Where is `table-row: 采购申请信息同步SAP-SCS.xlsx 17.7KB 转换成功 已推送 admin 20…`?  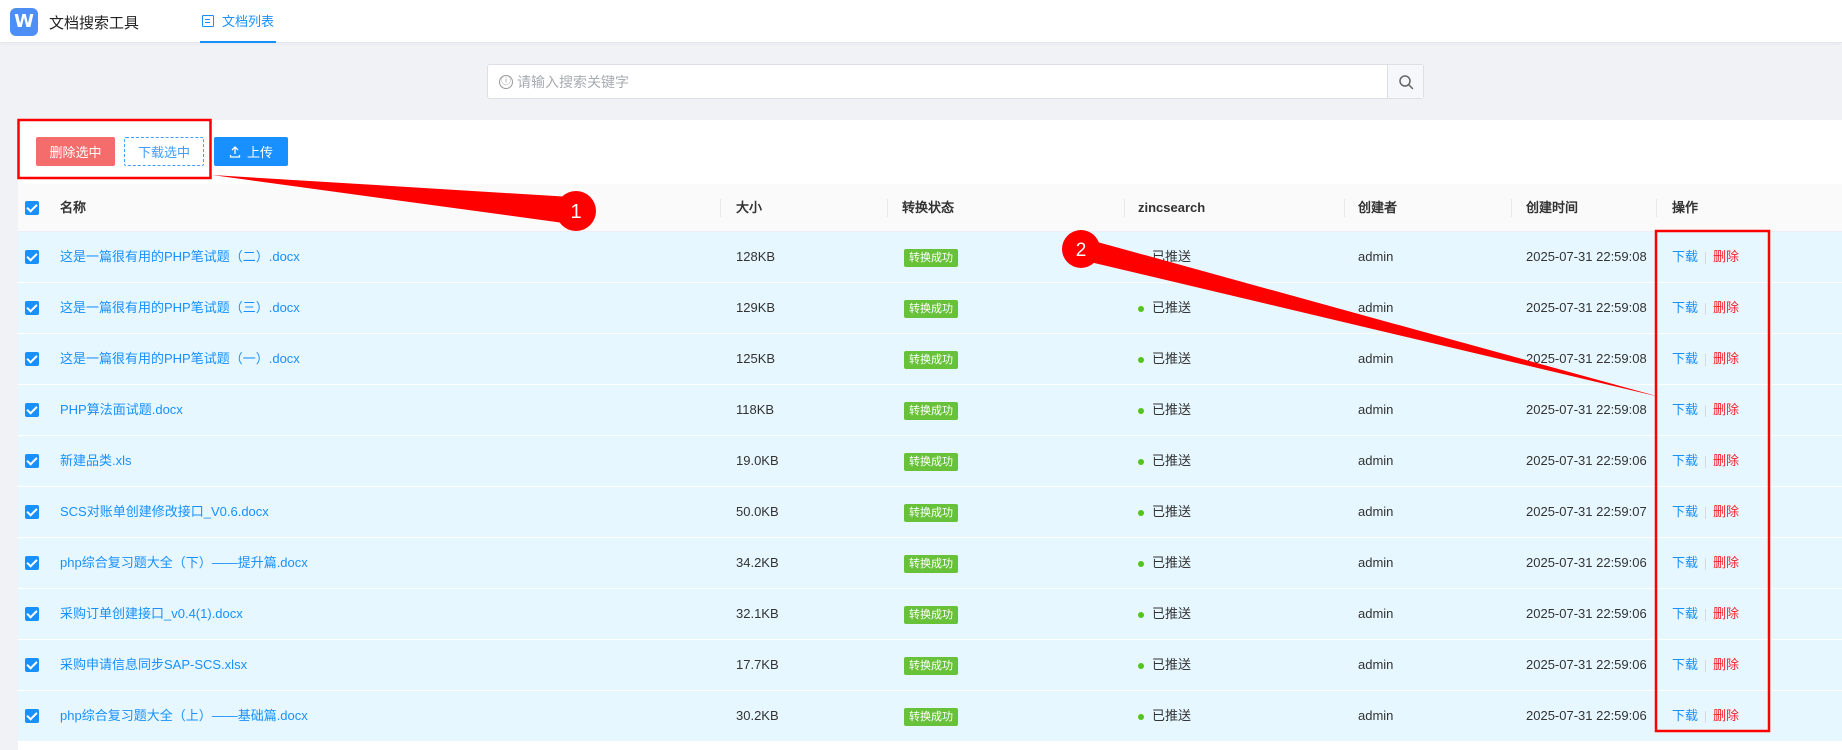 table-row: 采购申请信息同步SAP-SCS.xlsx 17.7KB 转换成功 已推送 admin 20… is located at coordinates (930, 665).